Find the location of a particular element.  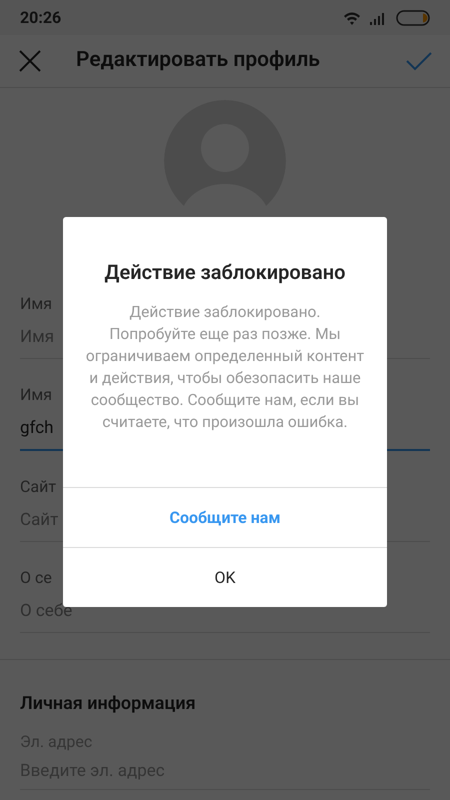

dialog-button: OK is located at coordinates (225, 577).